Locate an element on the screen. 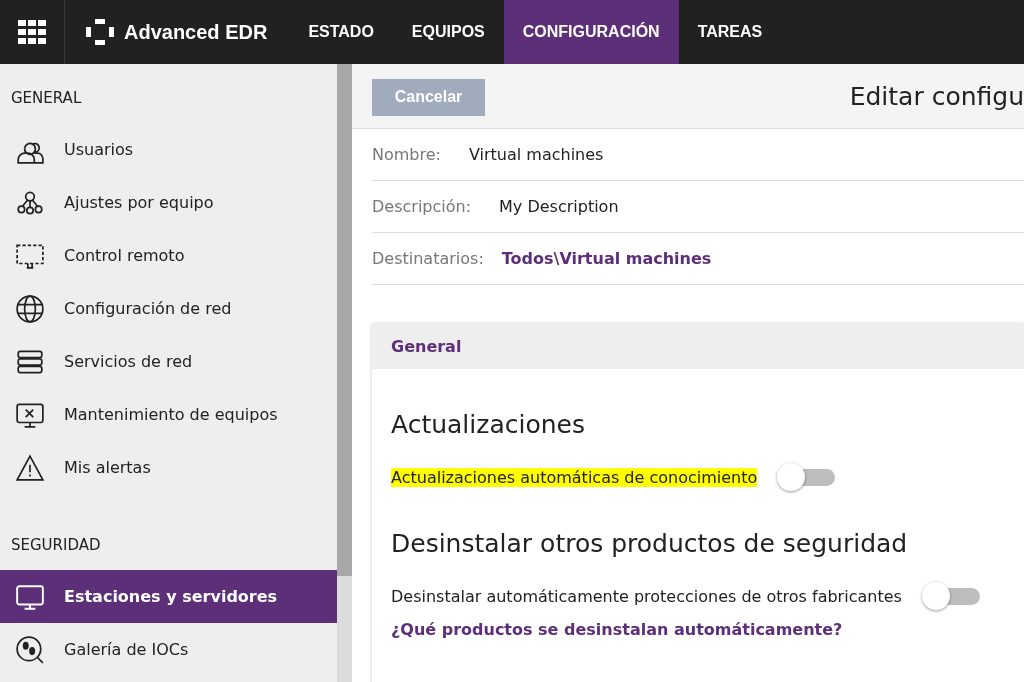 The height and width of the screenshot is (682, 1024). nav-tab: CONFIGURACIÓN is located at coordinates (591, 32).